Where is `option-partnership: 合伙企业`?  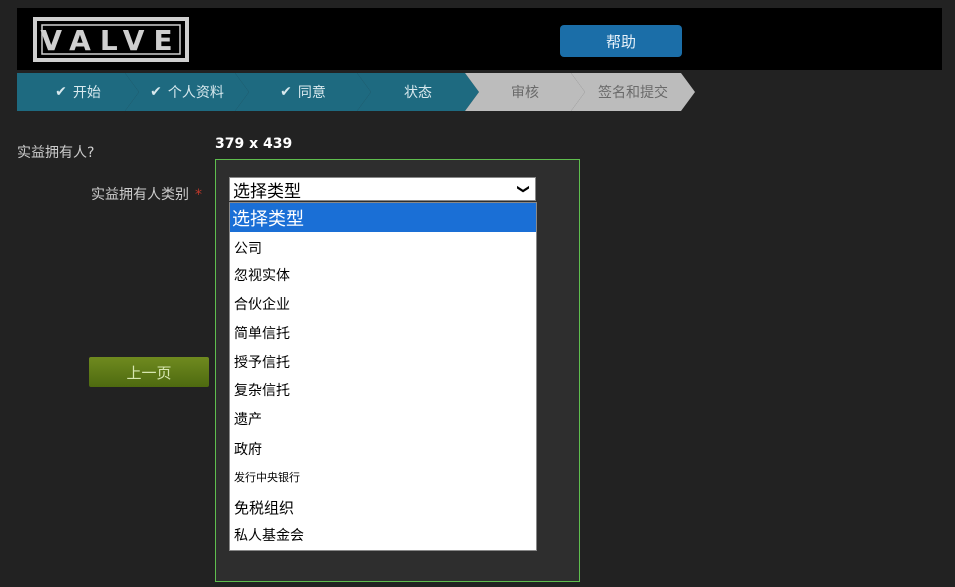
option-partnership: 合伙企业 is located at coordinates (383, 304).